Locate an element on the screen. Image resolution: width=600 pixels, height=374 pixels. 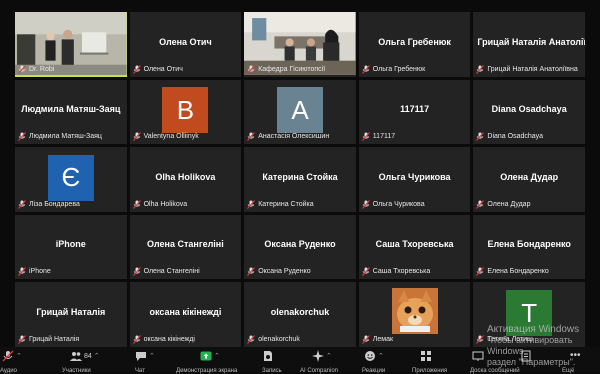
participant-name: Олена Стангеліні is located at coordinates (171, 272).